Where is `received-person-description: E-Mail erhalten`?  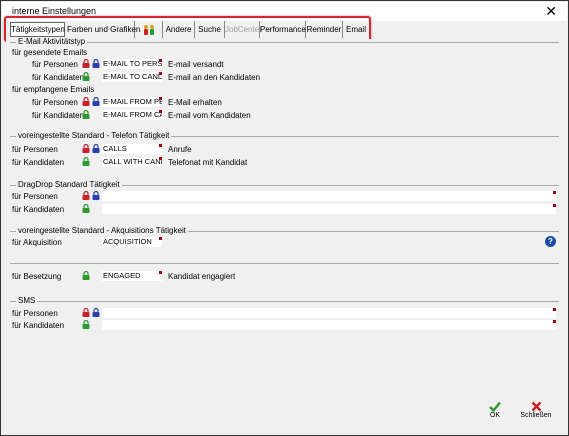
received-person-description: E-Mail erhalten is located at coordinates (195, 102).